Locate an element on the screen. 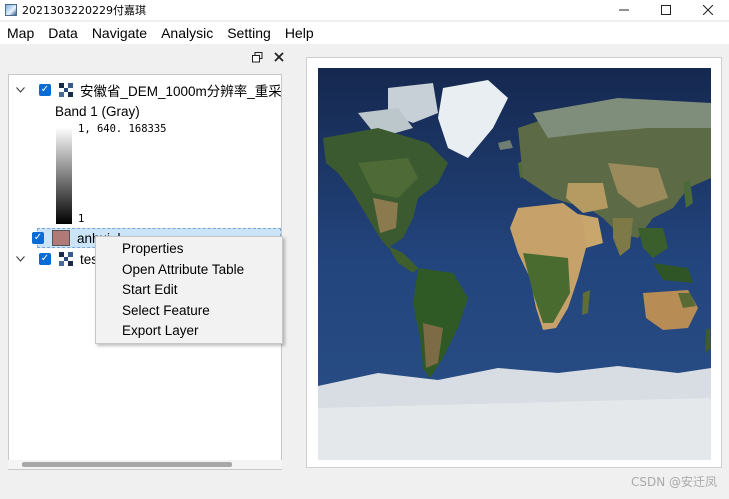 The image size is (729, 499). menu-item-select-feature: Select Feature is located at coordinates (189, 311).